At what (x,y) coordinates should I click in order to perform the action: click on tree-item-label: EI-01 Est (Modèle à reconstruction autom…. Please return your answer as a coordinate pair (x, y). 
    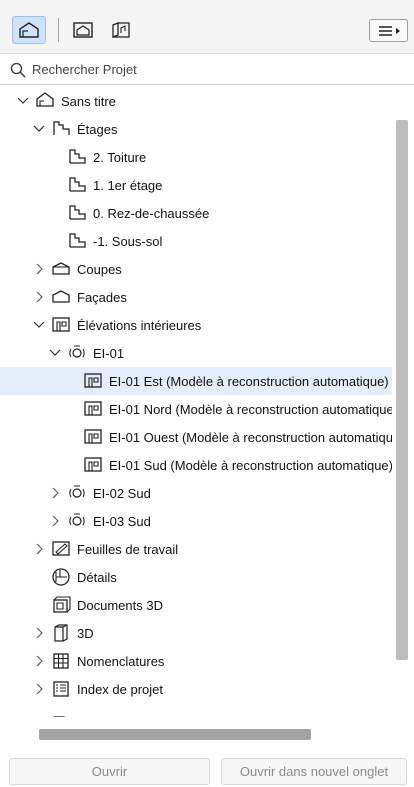
    Looking at the image, I should click on (249, 381).